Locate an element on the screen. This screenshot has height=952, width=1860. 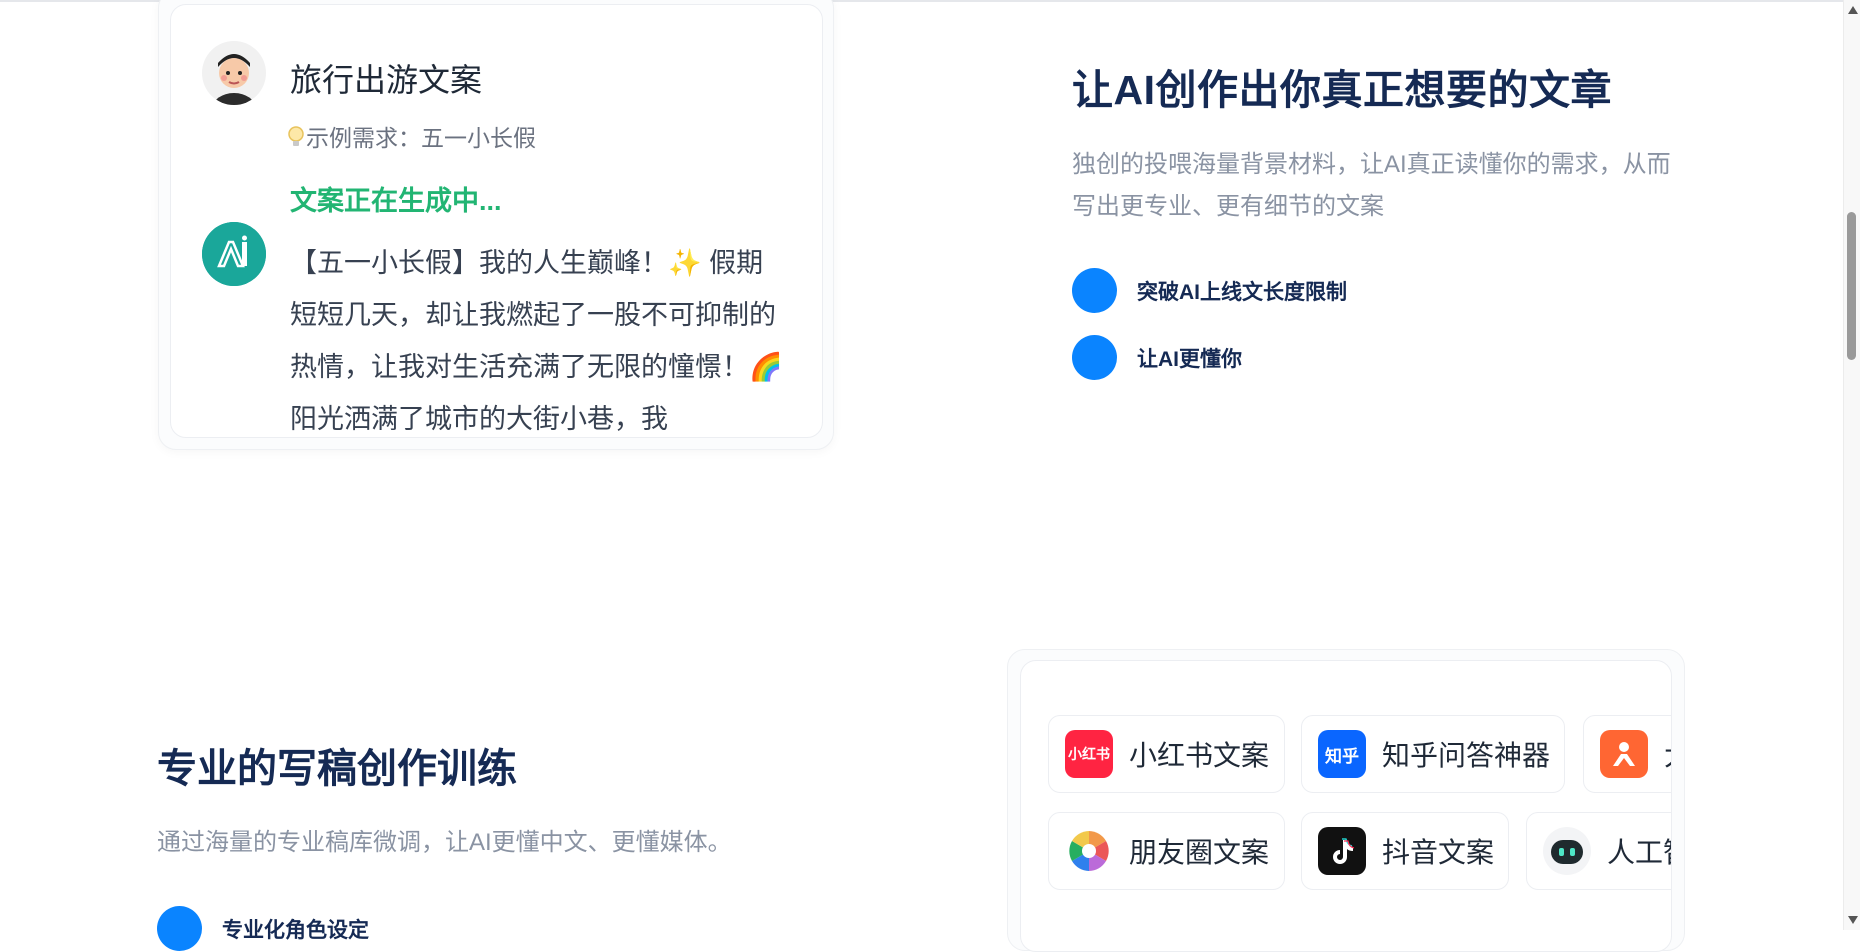
feature-item: 突破AI上线文长度限制 is located at coordinates (1209, 290).